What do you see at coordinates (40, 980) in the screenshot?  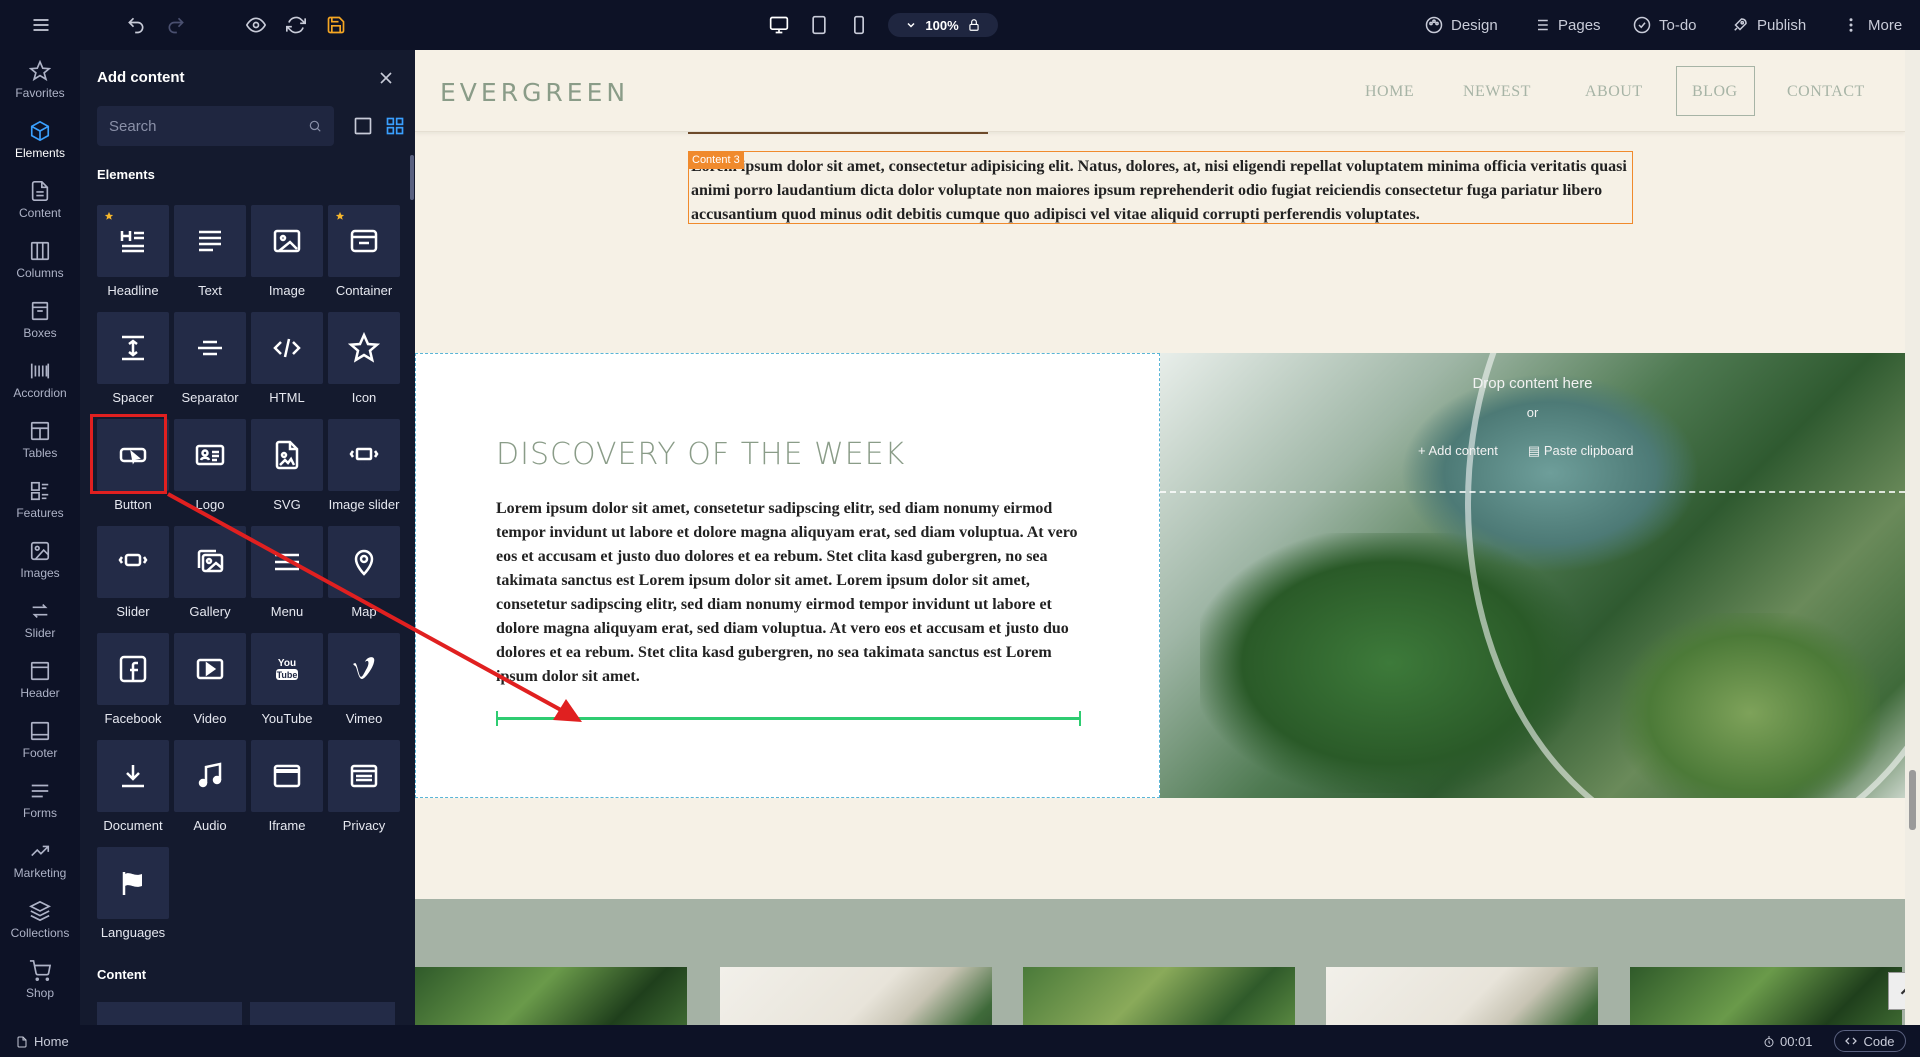 I see `nav-item-shop: Shop` at bounding box center [40, 980].